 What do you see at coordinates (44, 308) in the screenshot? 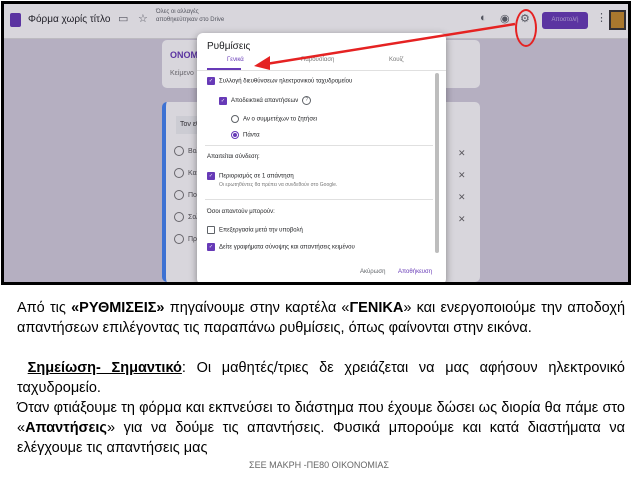
I see `caption-text: Από τις` at bounding box center [44, 308].